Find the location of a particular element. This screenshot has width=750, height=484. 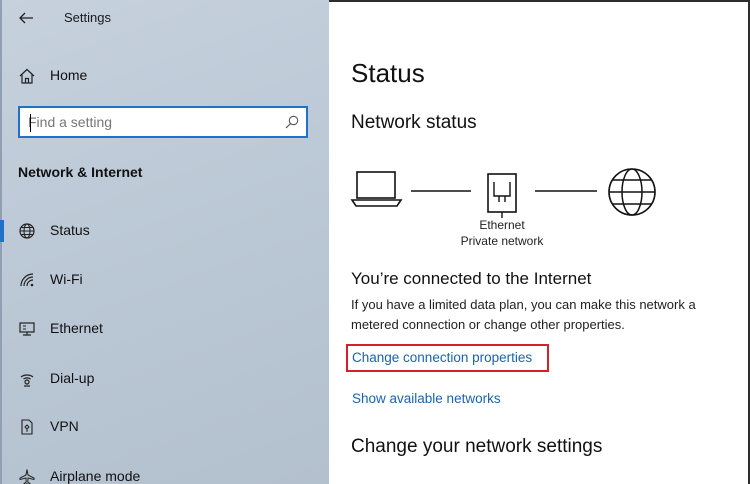

sidebar-item-vpn: VPN is located at coordinates (164, 427).